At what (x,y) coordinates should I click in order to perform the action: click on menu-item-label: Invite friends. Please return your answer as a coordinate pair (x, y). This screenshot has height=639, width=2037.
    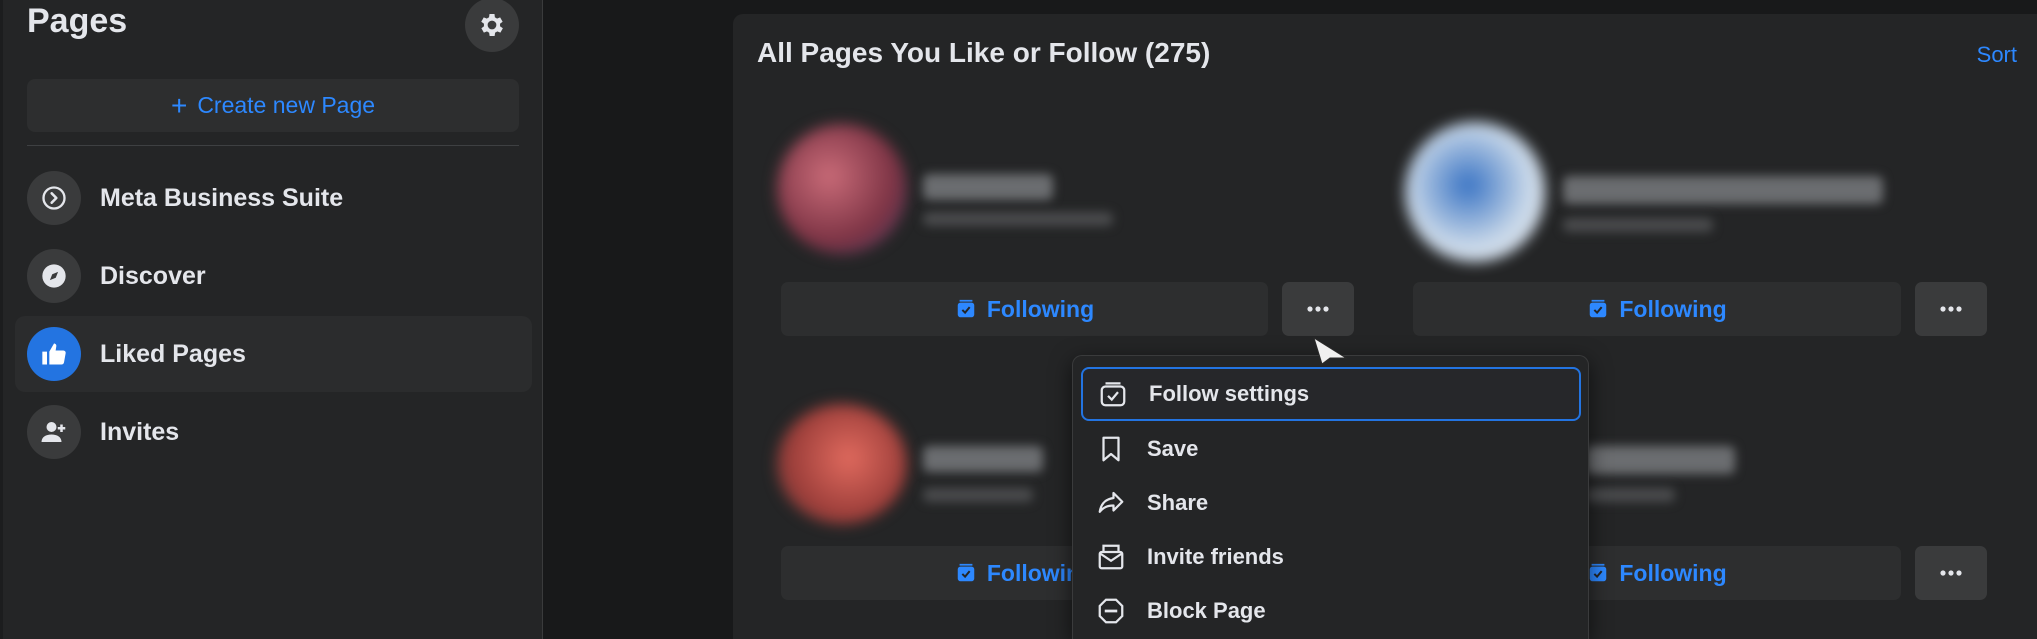
    Looking at the image, I should click on (1215, 556).